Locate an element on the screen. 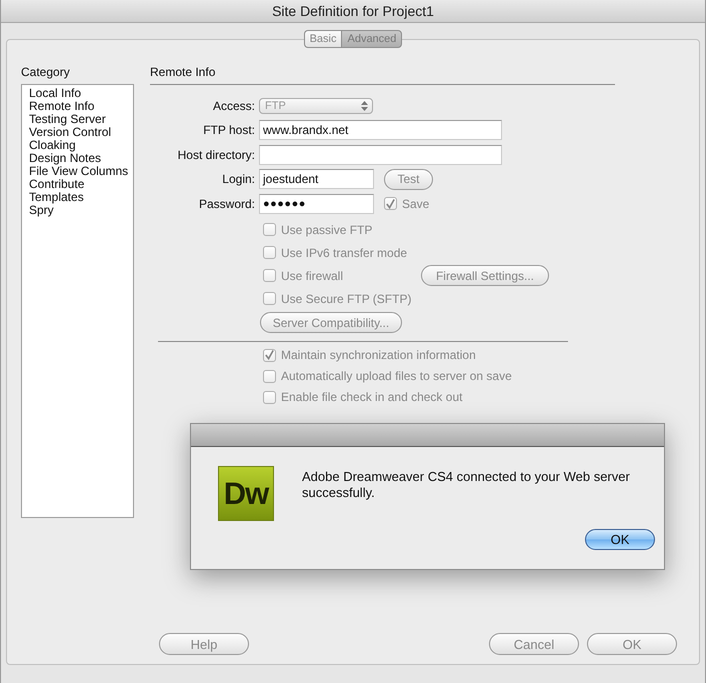 The height and width of the screenshot is (683, 706). category-item: Testing Server is located at coordinates (81, 119).